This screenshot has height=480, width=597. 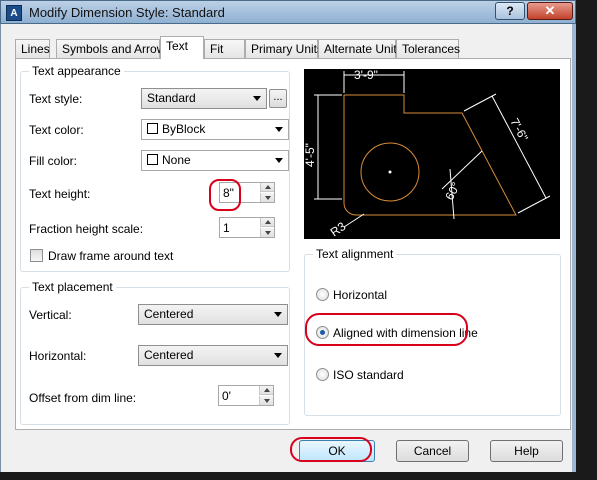 I want to click on cancel-button: Cancel, so click(x=432, y=451).